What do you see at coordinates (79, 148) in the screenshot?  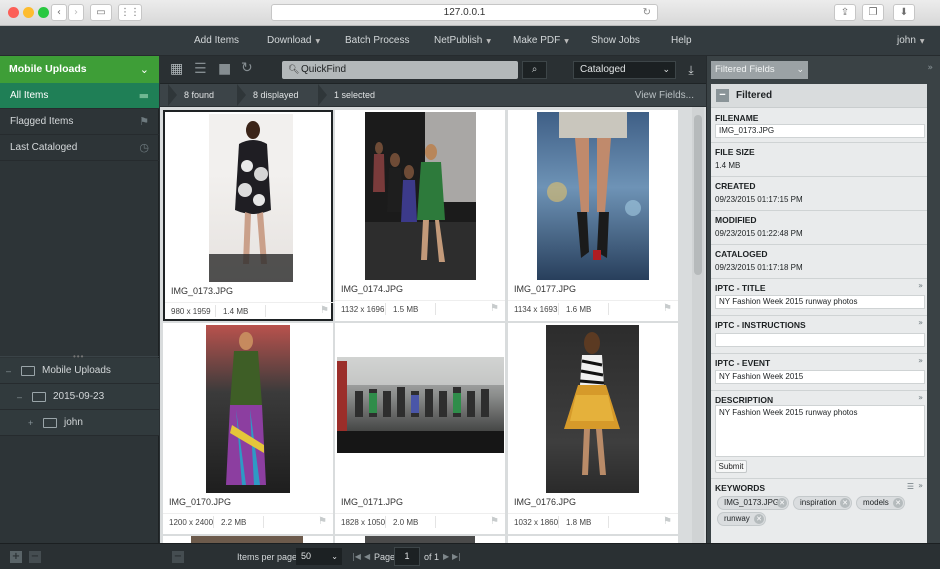 I see `sidebar-item-last-cataloged: Last Cataloged ◷` at bounding box center [79, 148].